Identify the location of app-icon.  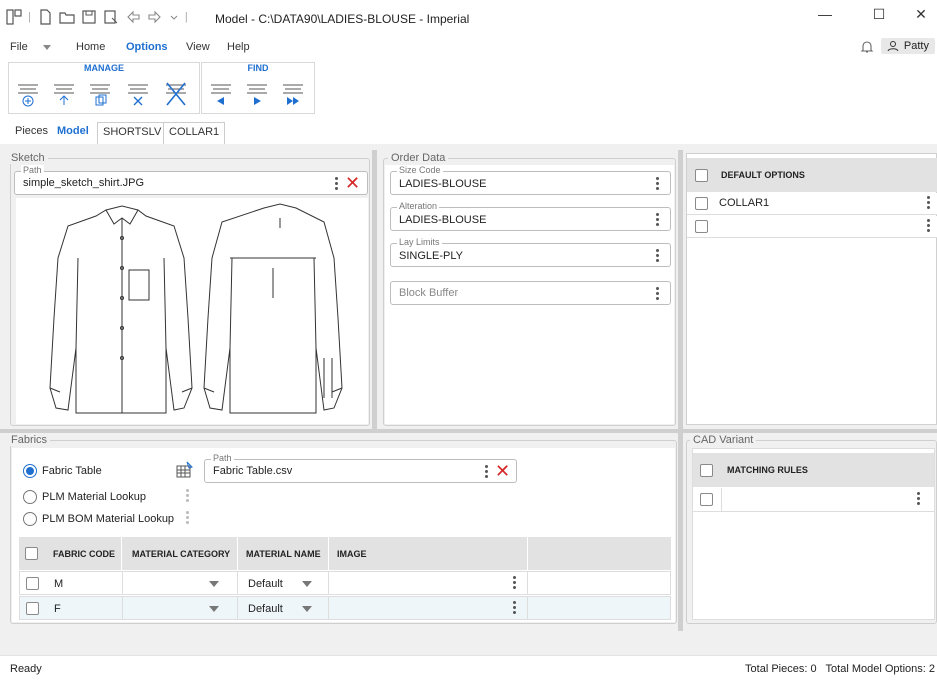
(14, 17).